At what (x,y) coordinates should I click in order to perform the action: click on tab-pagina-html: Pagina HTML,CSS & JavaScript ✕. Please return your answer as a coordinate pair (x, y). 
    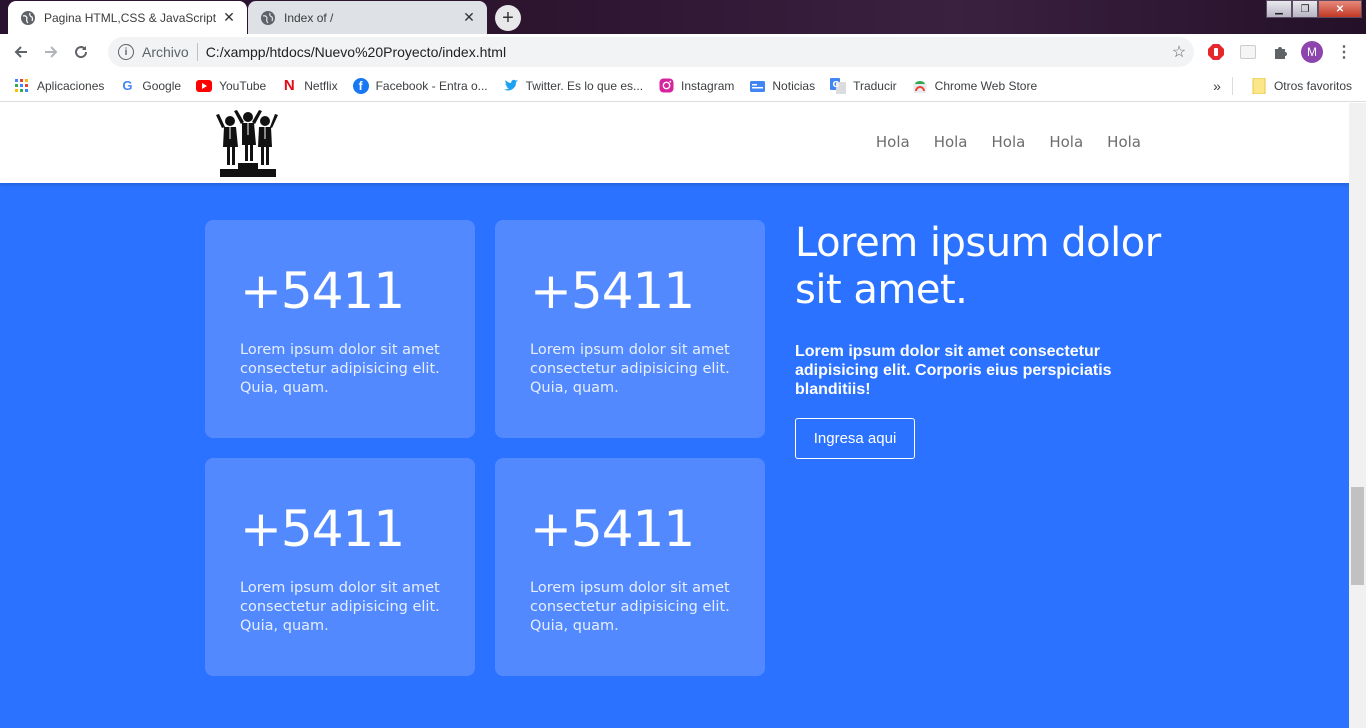
    Looking at the image, I should click on (127, 17).